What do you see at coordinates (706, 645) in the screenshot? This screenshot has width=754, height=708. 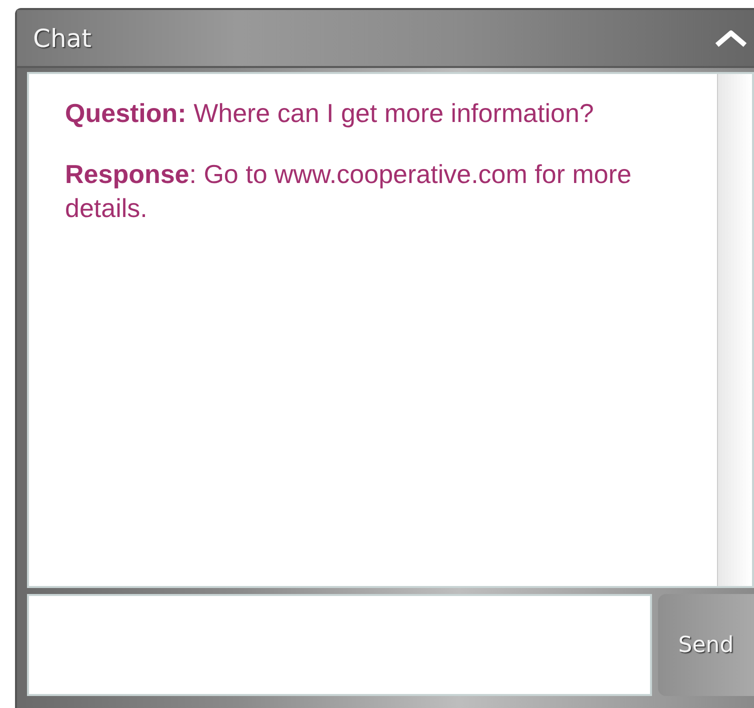 I see `send-button: Send` at bounding box center [706, 645].